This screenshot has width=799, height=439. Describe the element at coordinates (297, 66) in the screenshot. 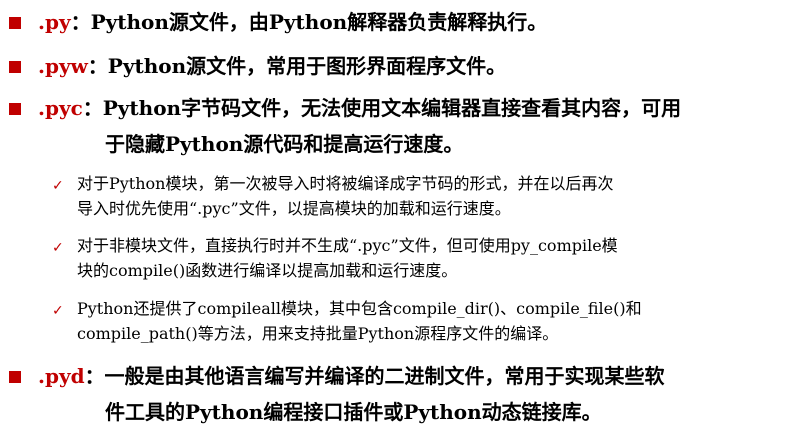

I see `bullet-pyw-text: ：Python源文件，常用于图形界面程序文件。` at that location.